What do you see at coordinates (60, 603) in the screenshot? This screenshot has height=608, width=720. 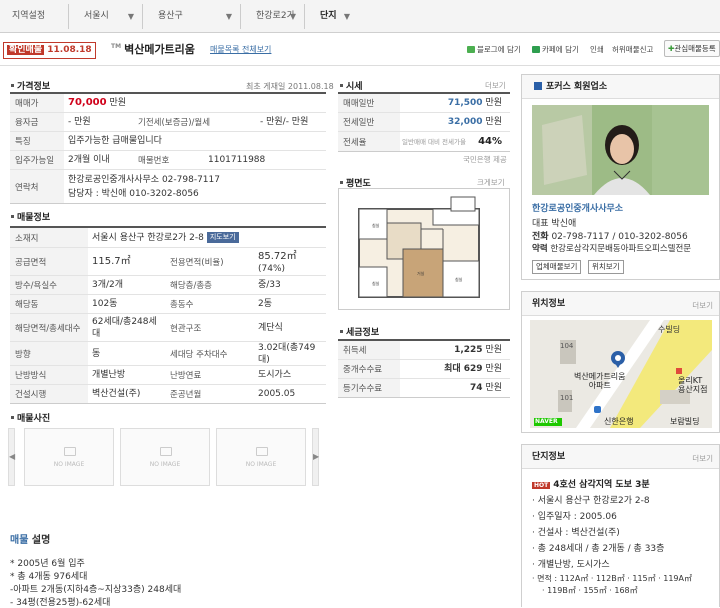 I see `description-line: - 34평(전용25평)-62세대` at bounding box center [60, 603].